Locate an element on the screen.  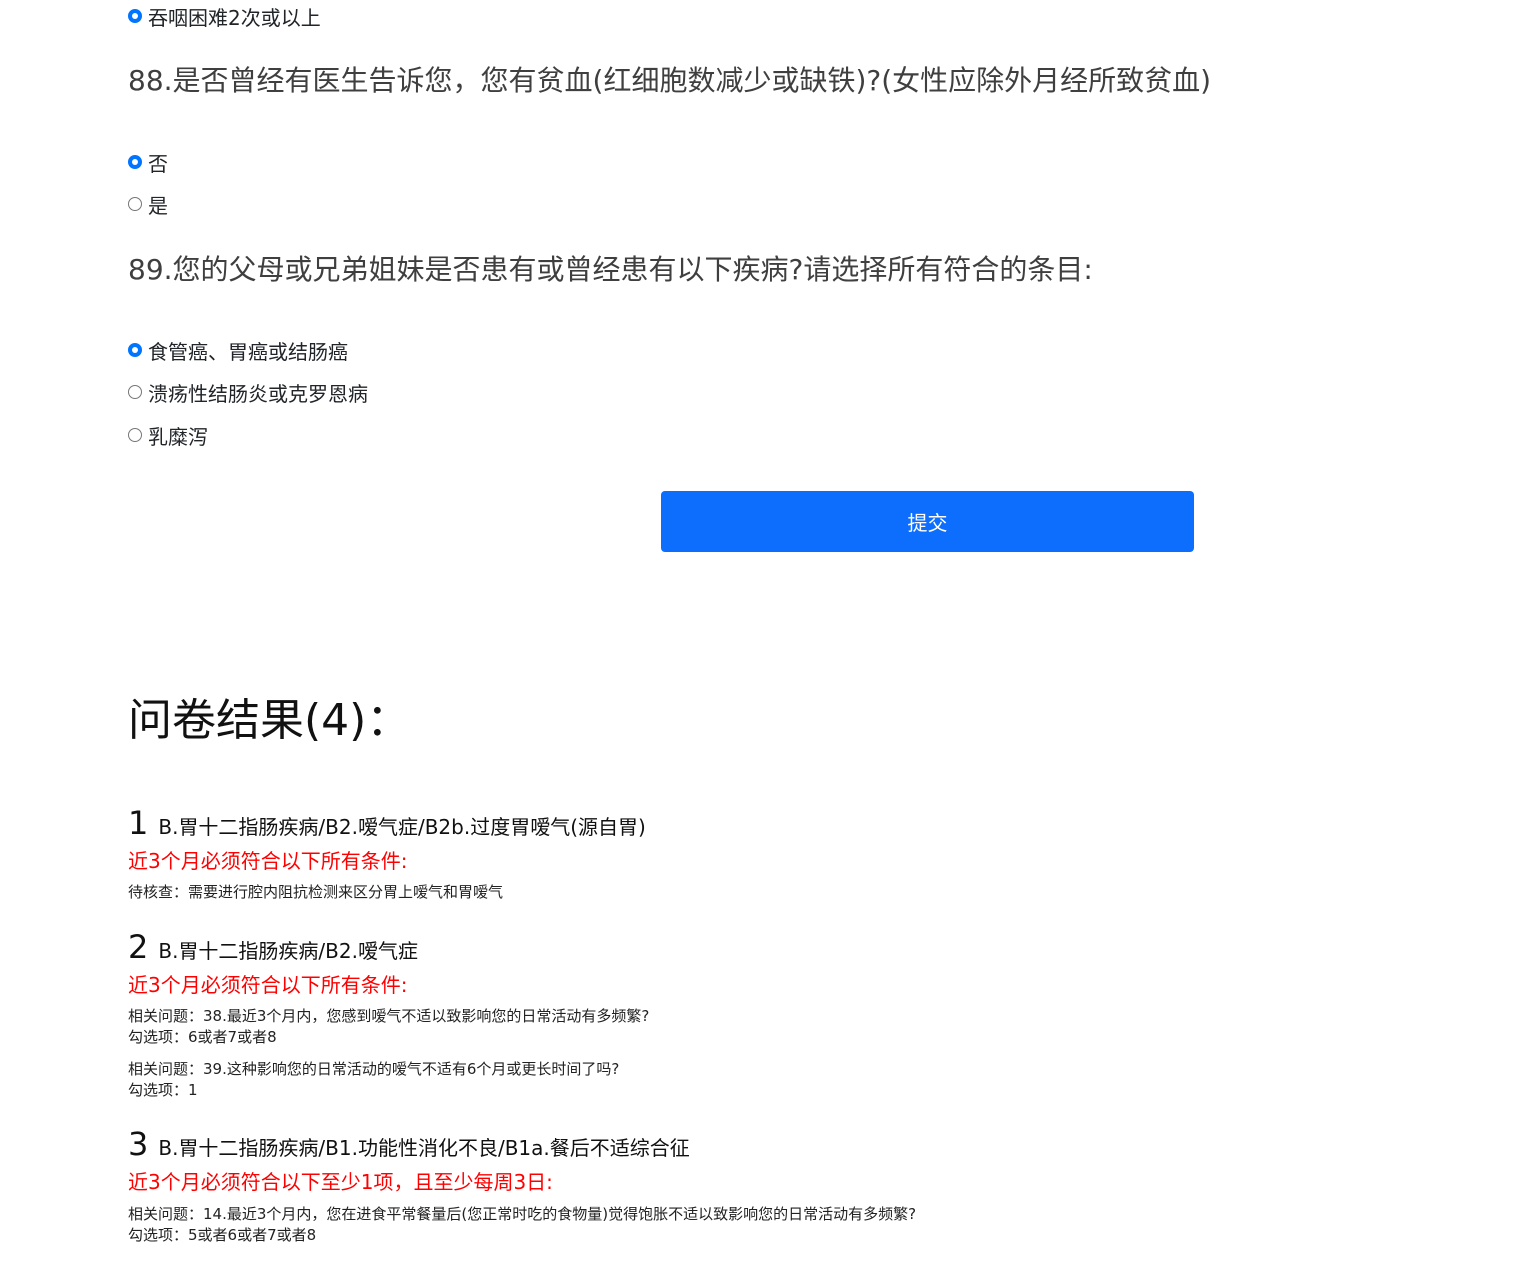
result-detail: 勾选项：5或者6或者7或者8 is located at coordinates (222, 1235).